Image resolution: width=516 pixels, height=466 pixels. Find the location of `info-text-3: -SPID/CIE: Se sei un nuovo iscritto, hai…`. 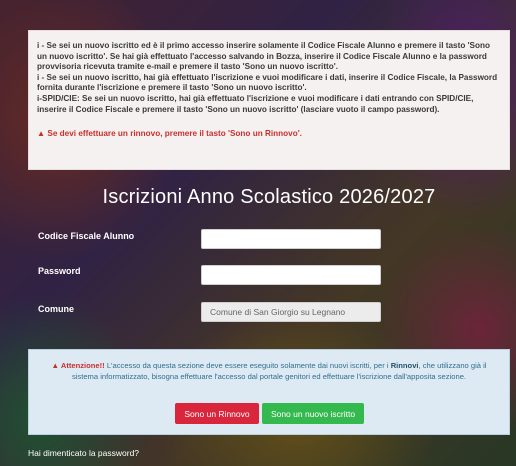

info-text-3: -SPID/CIE: Se sei un nuovo iscritto, hai… is located at coordinates (255, 103).